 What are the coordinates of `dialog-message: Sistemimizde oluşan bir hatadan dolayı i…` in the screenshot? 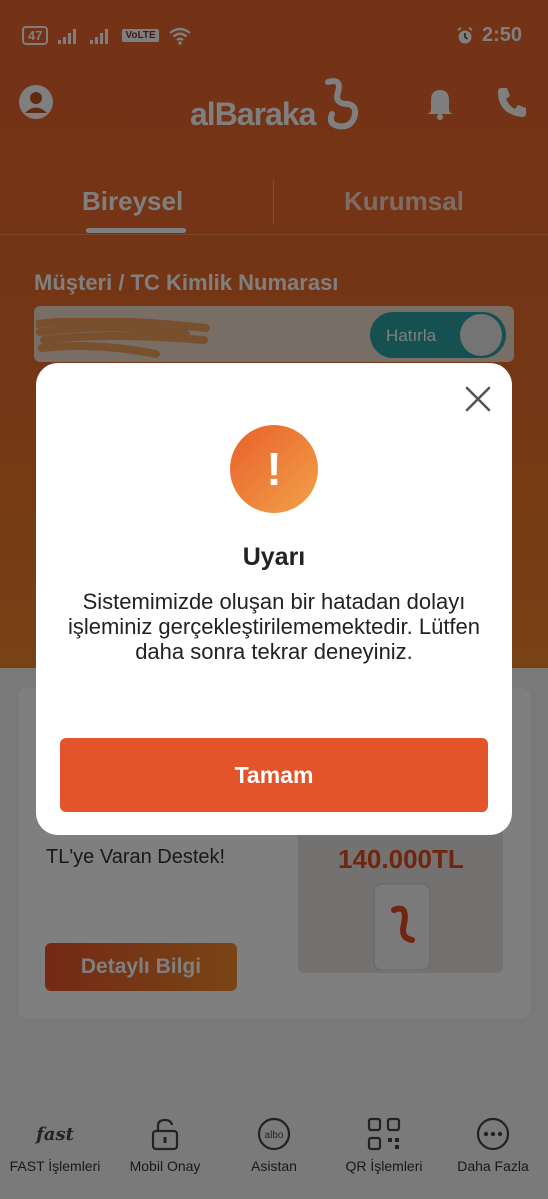 It's located at (274, 626).